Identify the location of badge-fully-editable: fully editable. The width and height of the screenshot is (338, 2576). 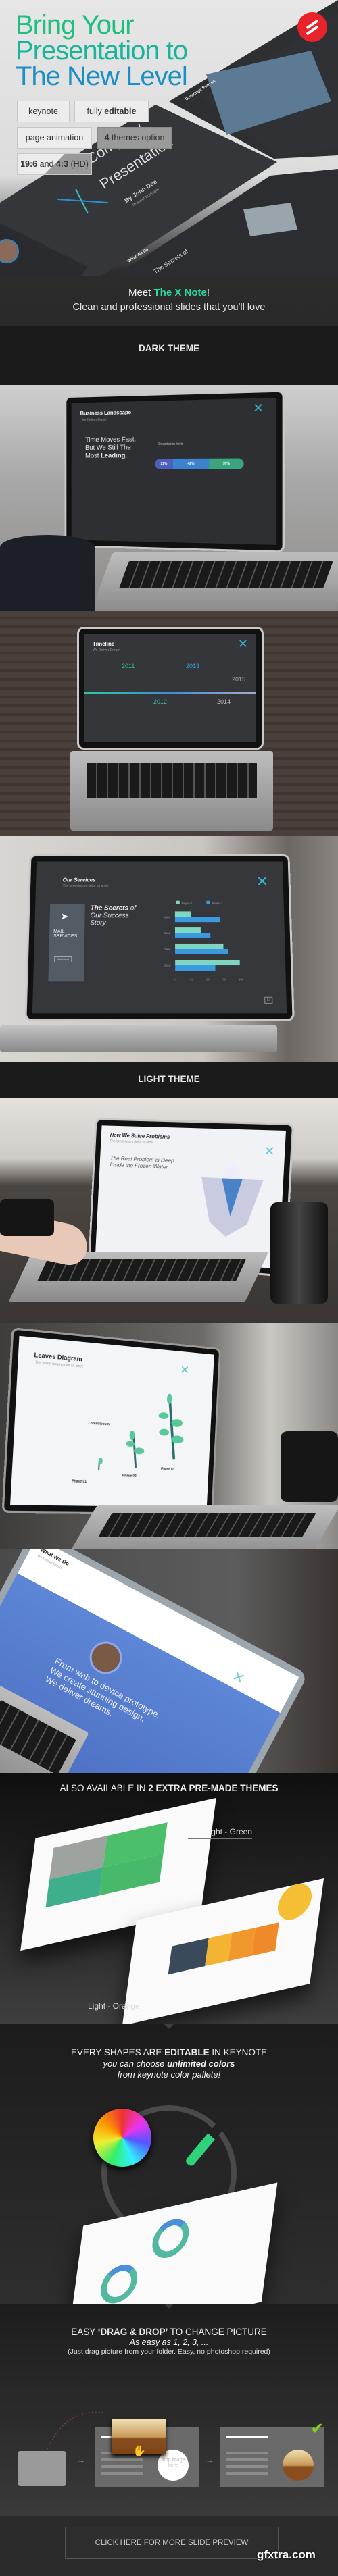
(111, 112).